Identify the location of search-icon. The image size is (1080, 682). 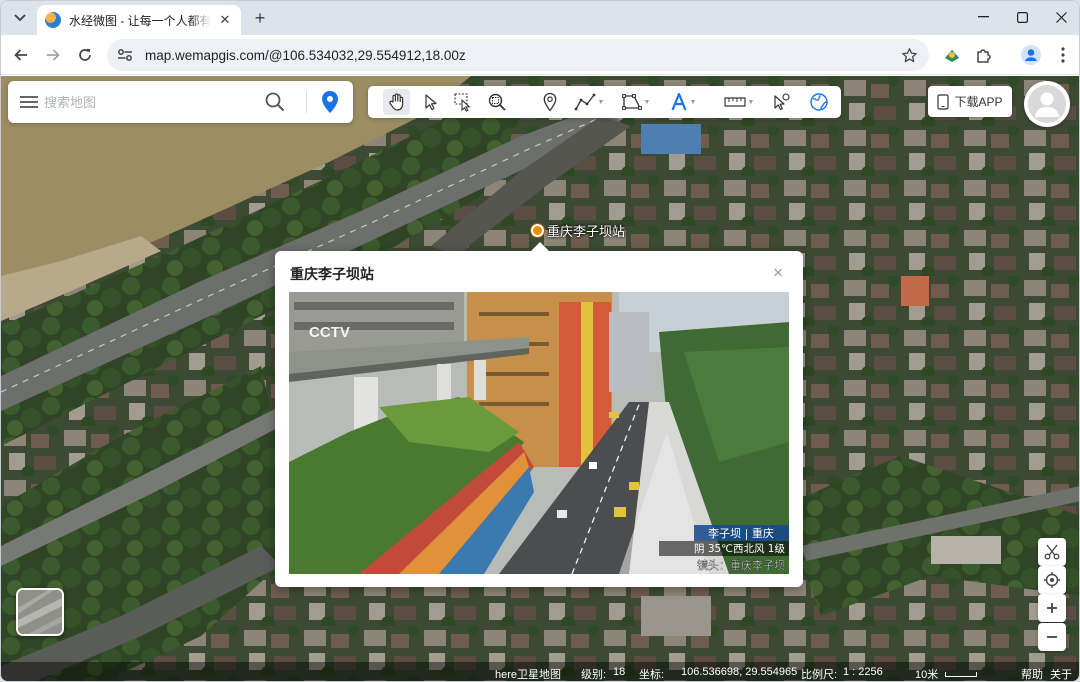
(275, 102).